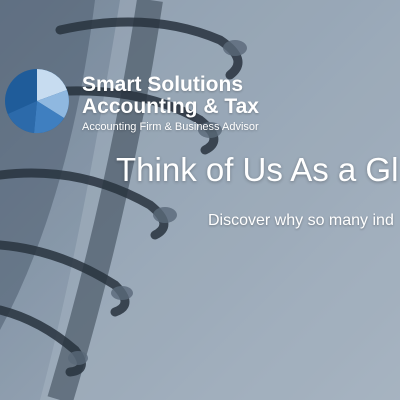  What do you see at coordinates (163, 84) in the screenshot?
I see `brand-name-line1: Smart Solutions` at bounding box center [163, 84].